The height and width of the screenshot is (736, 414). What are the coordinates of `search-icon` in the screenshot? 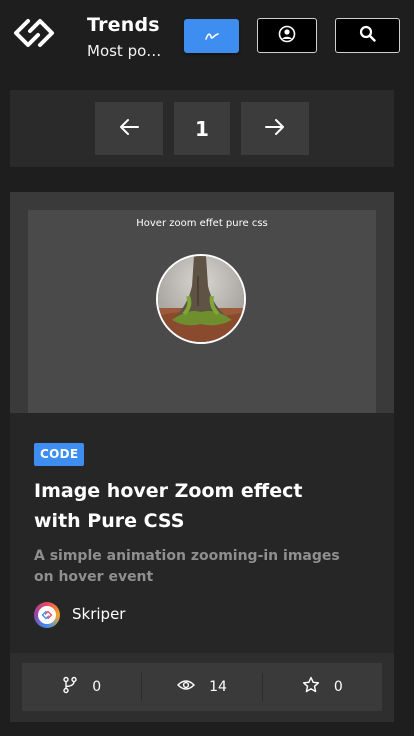 It's located at (367, 35).